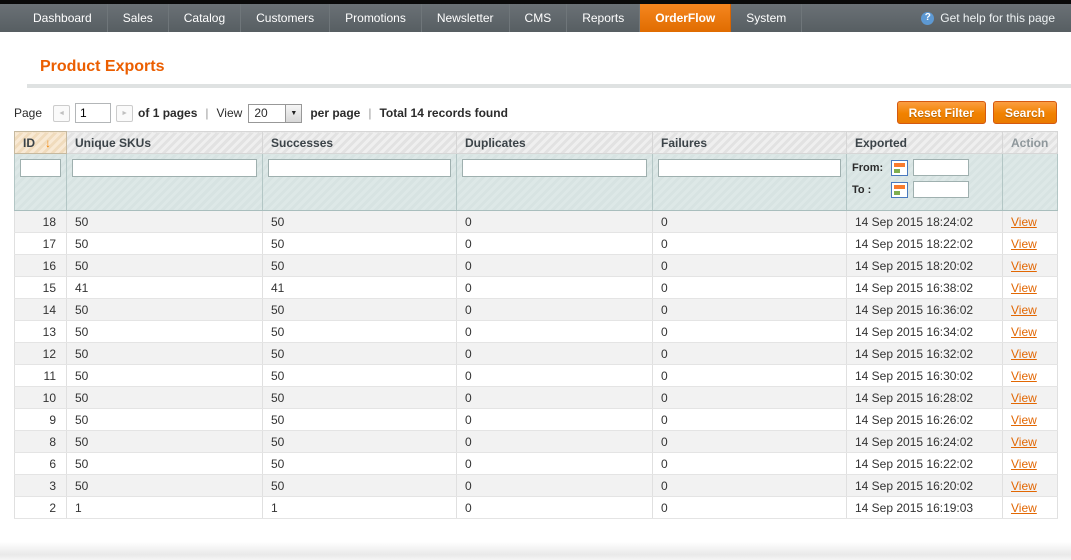  What do you see at coordinates (286, 18) in the screenshot?
I see `nav-item-customers: Customers` at bounding box center [286, 18].